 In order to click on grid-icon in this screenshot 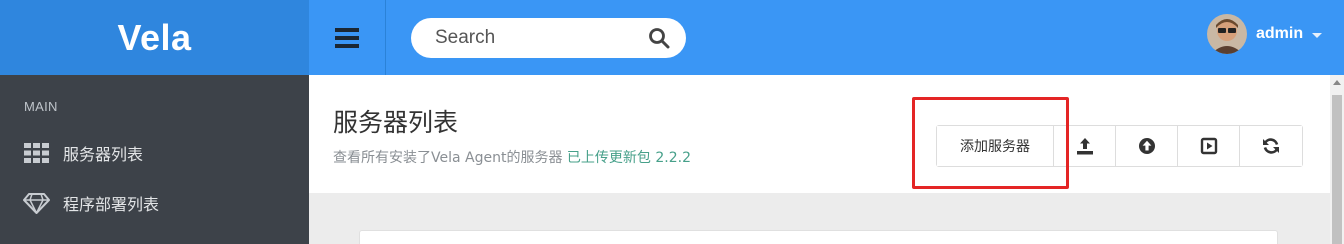, I will do `click(36, 153)`.